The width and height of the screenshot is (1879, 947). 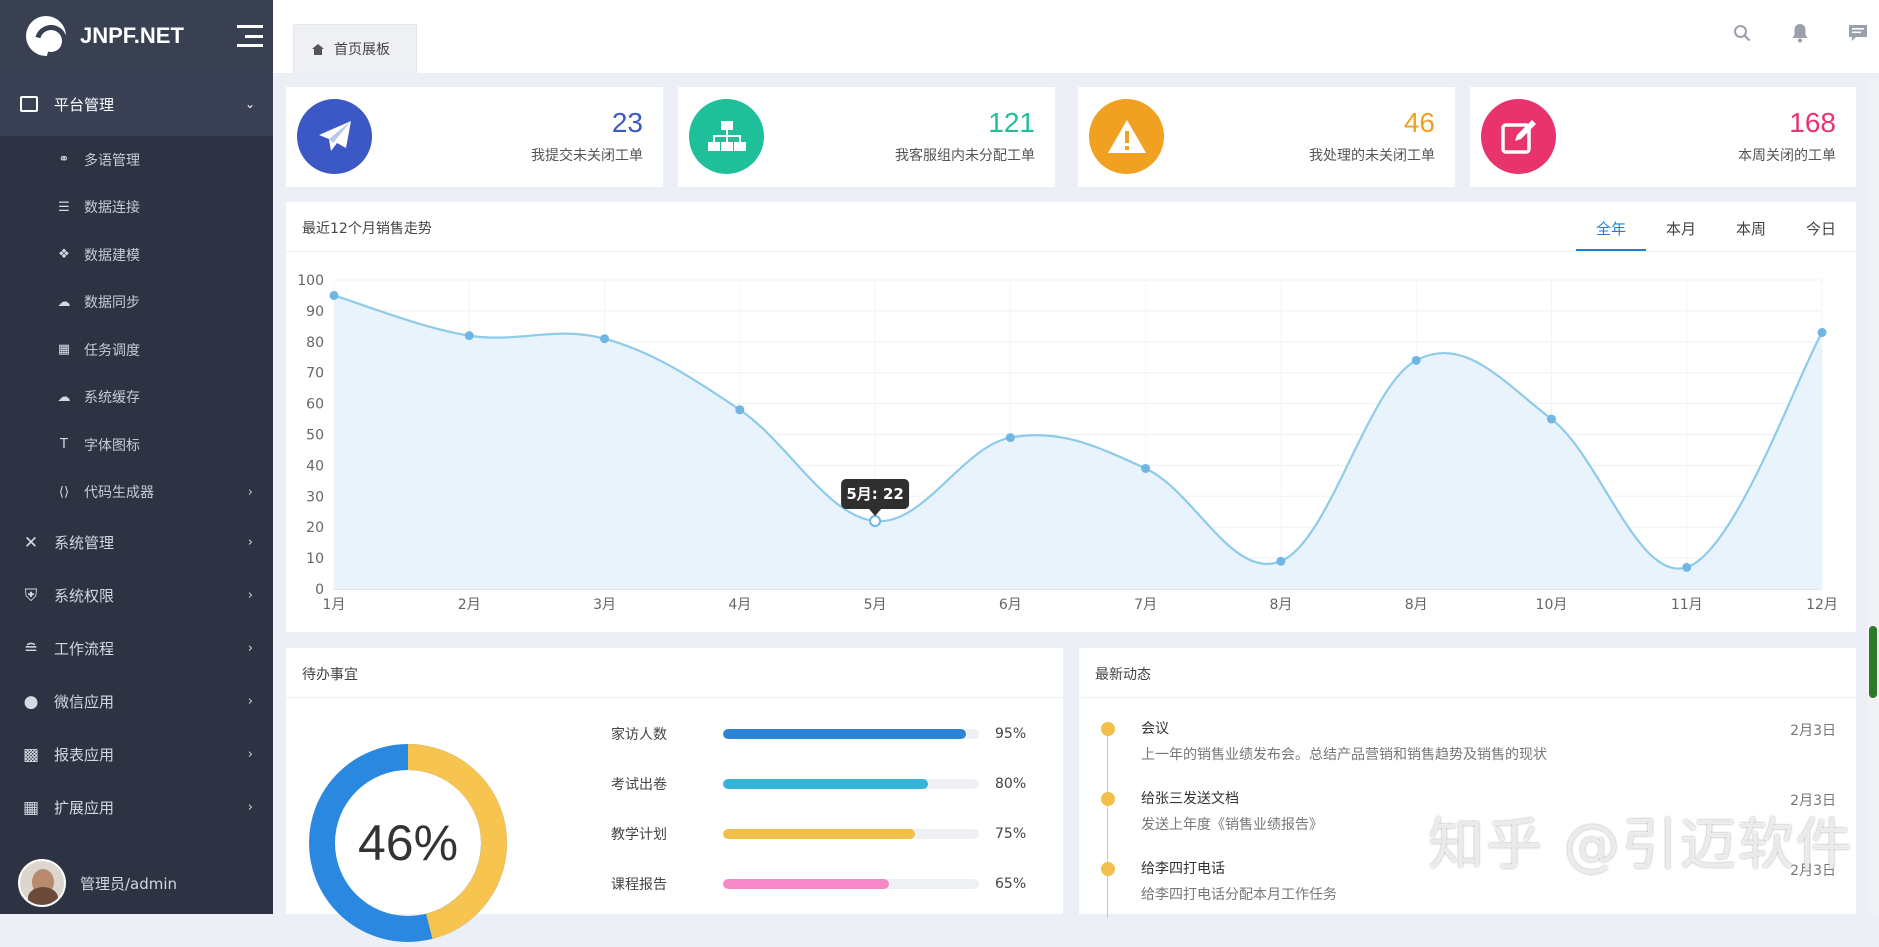 What do you see at coordinates (875, 605) in the screenshot?
I see `x-tick-label: 5月` at bounding box center [875, 605].